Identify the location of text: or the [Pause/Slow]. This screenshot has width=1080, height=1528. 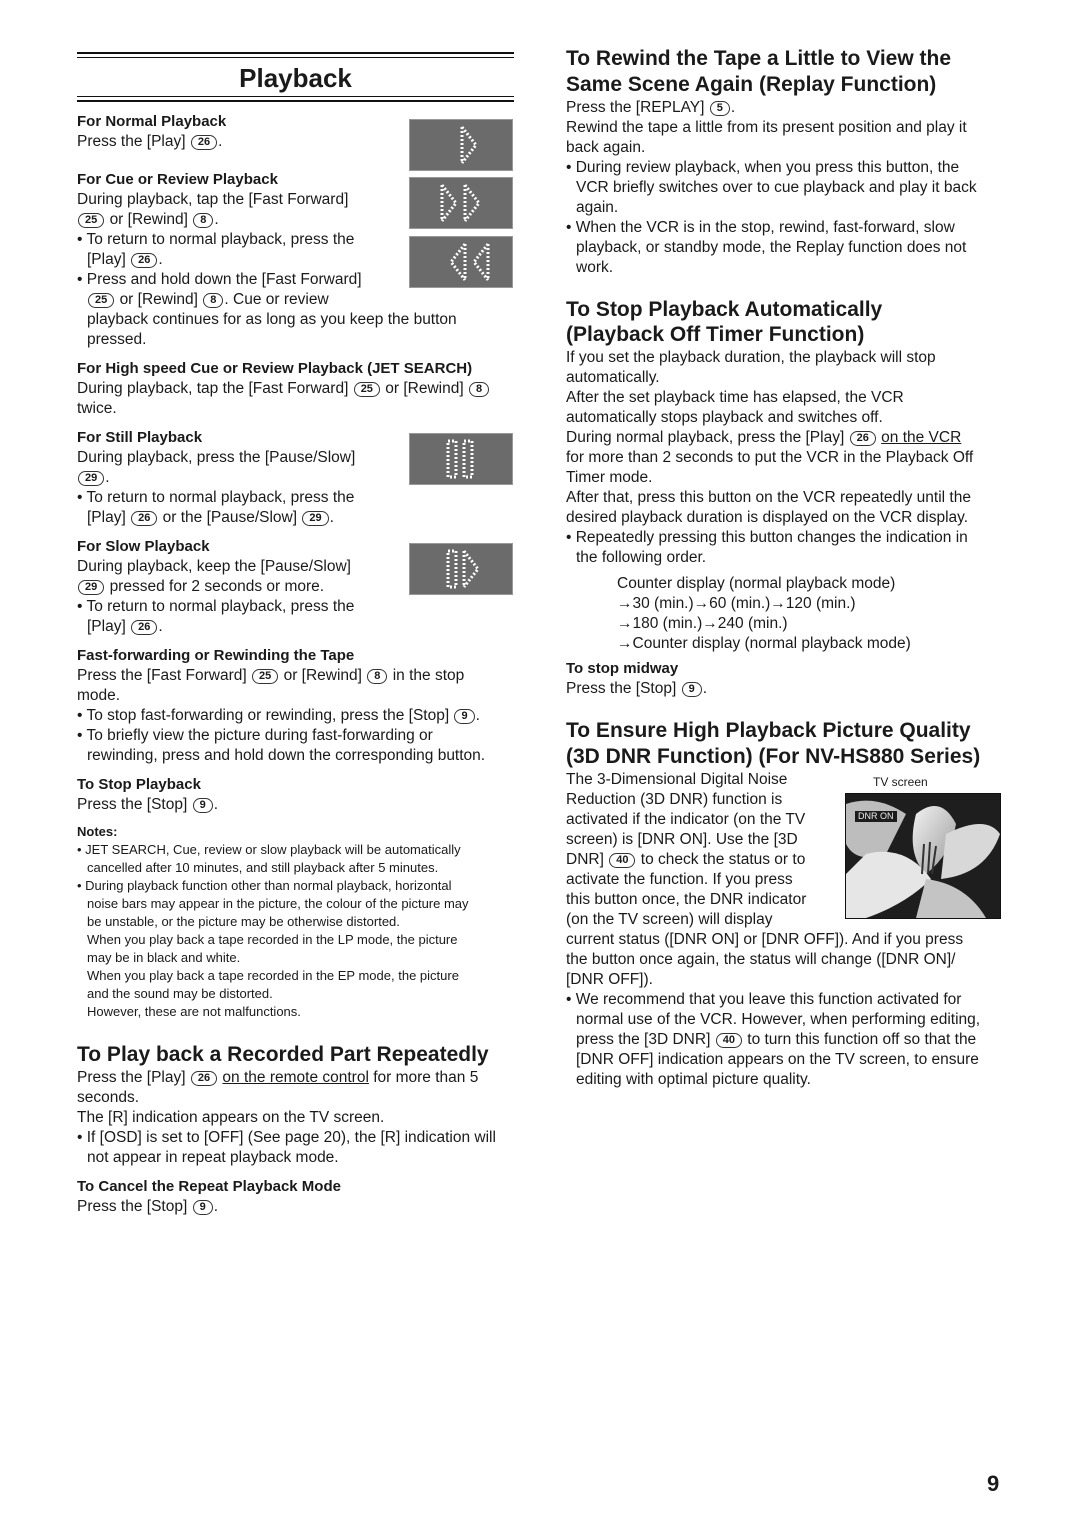
(230, 517).